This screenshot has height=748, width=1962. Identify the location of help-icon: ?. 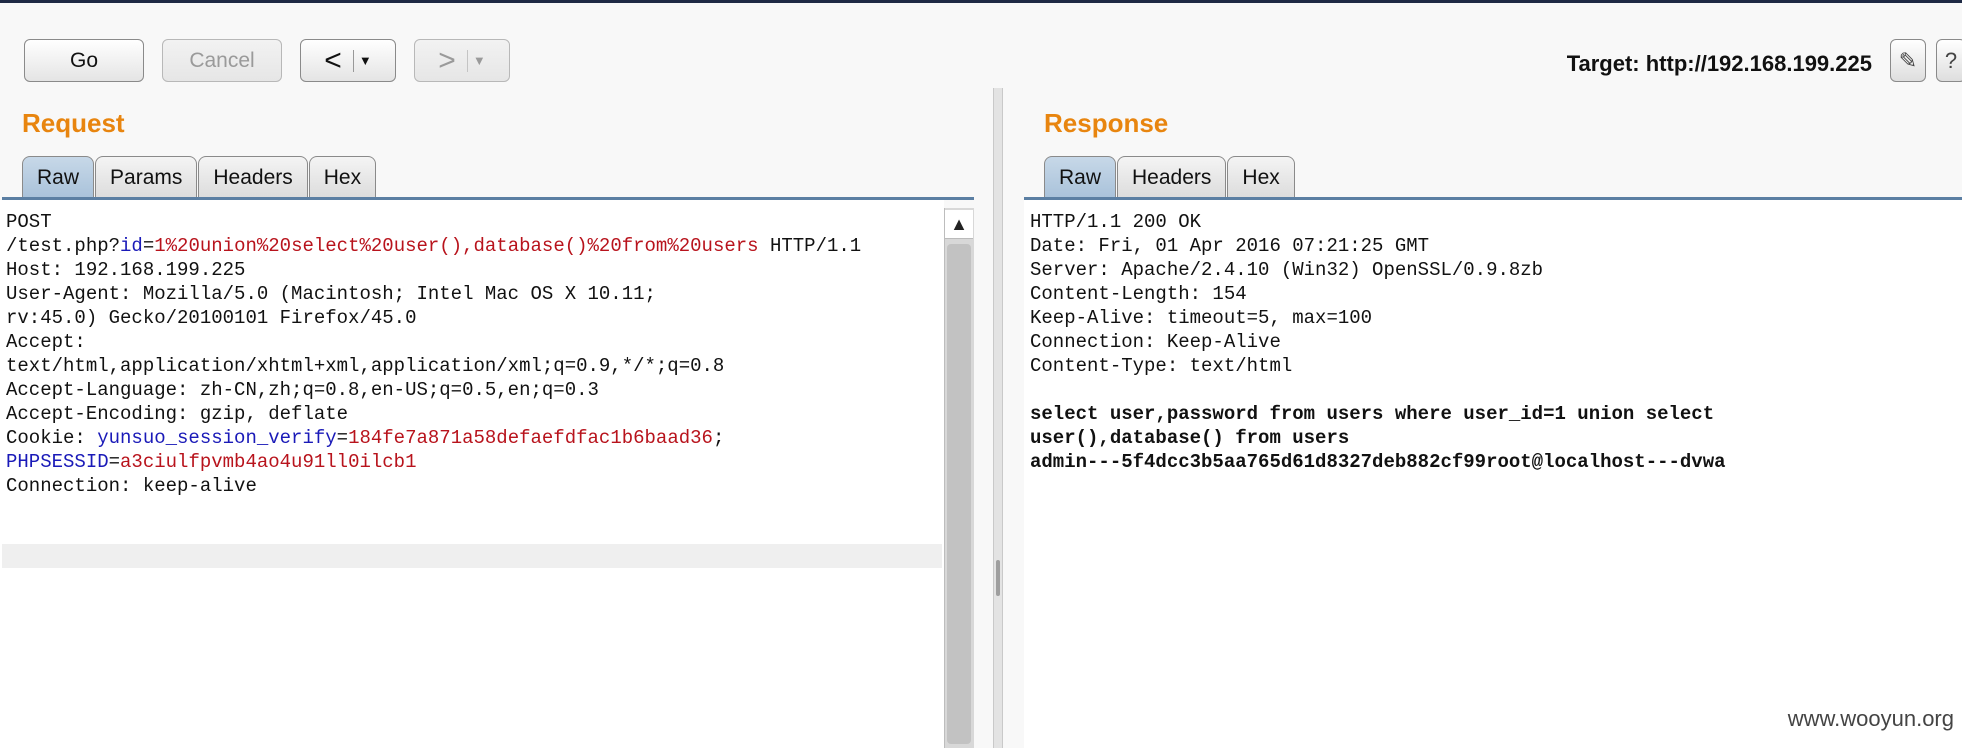
(1951, 60).